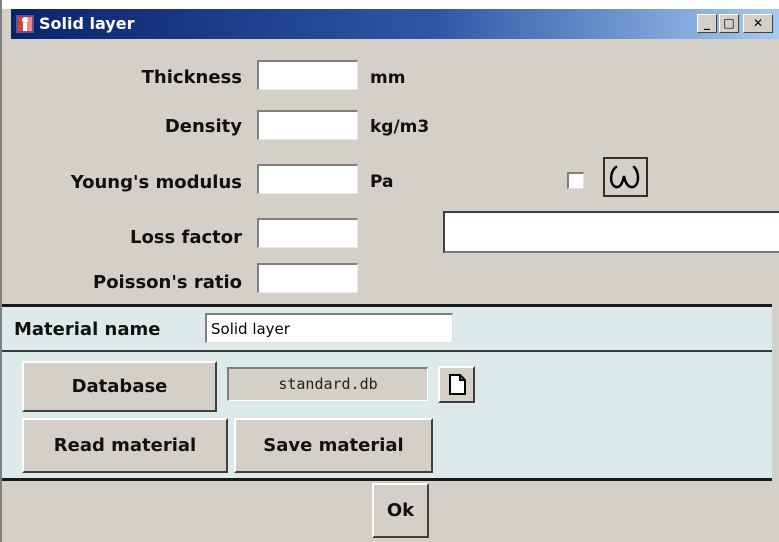 The image size is (779, 542). I want to click on thickness-input, so click(307, 75).